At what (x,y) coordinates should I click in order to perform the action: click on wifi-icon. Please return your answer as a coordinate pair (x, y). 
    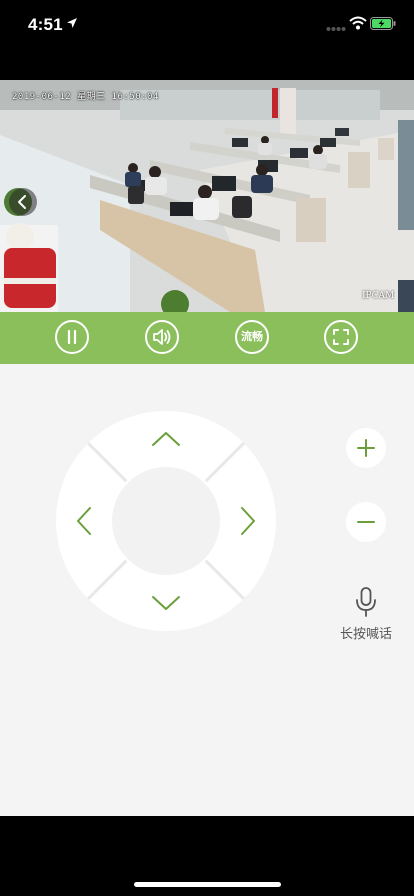
    Looking at the image, I should click on (358, 23).